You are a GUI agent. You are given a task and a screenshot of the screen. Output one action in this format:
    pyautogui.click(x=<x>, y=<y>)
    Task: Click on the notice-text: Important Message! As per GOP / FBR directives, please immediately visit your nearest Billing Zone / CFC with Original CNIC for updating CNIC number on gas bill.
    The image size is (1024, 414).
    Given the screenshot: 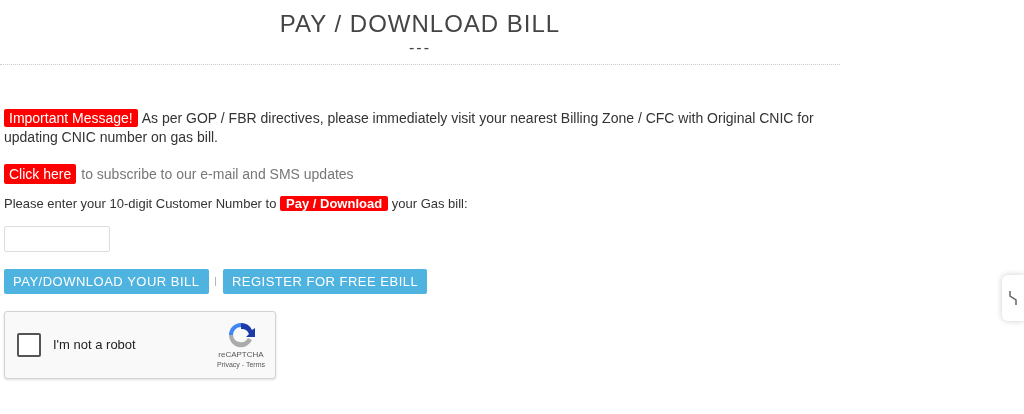 What is the action you would take?
    pyautogui.click(x=409, y=128)
    